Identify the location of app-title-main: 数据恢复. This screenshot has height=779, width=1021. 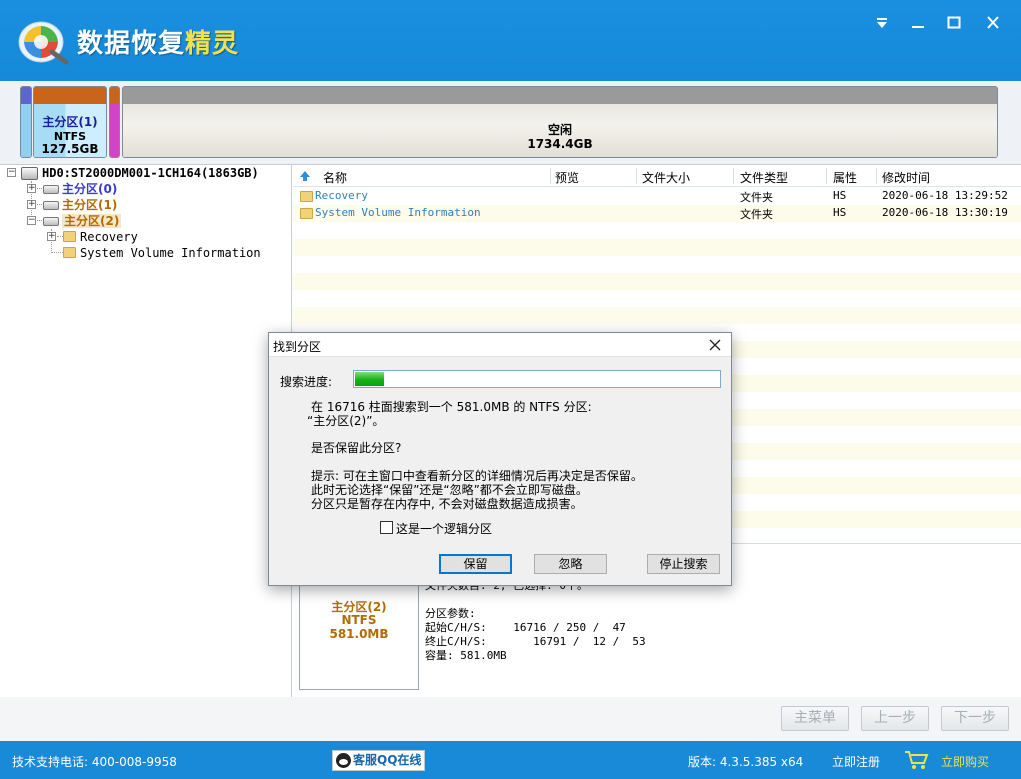
(131, 44).